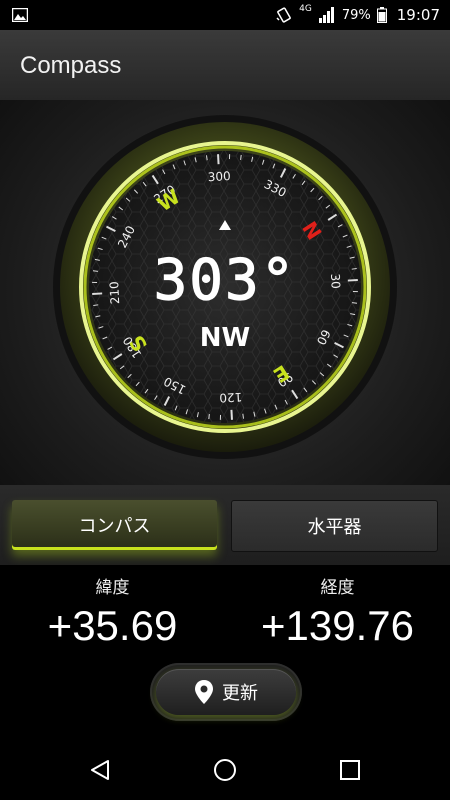  I want to click on longitude-label: 経度, so click(337, 588).